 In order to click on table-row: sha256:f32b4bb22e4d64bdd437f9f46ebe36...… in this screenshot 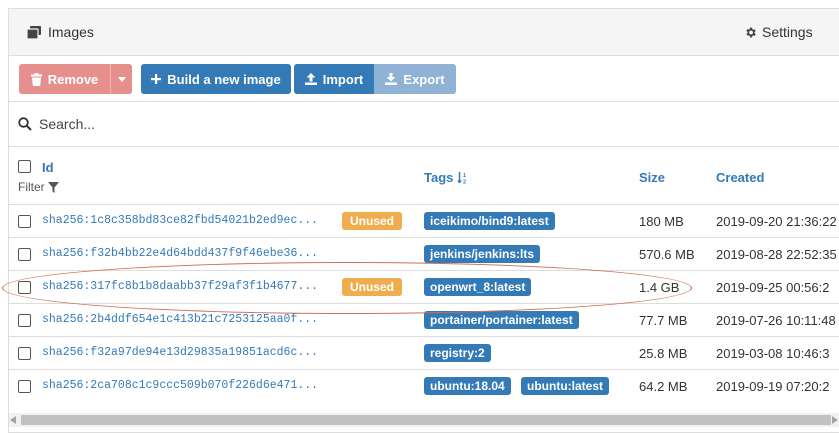, I will do `click(424, 254)`.